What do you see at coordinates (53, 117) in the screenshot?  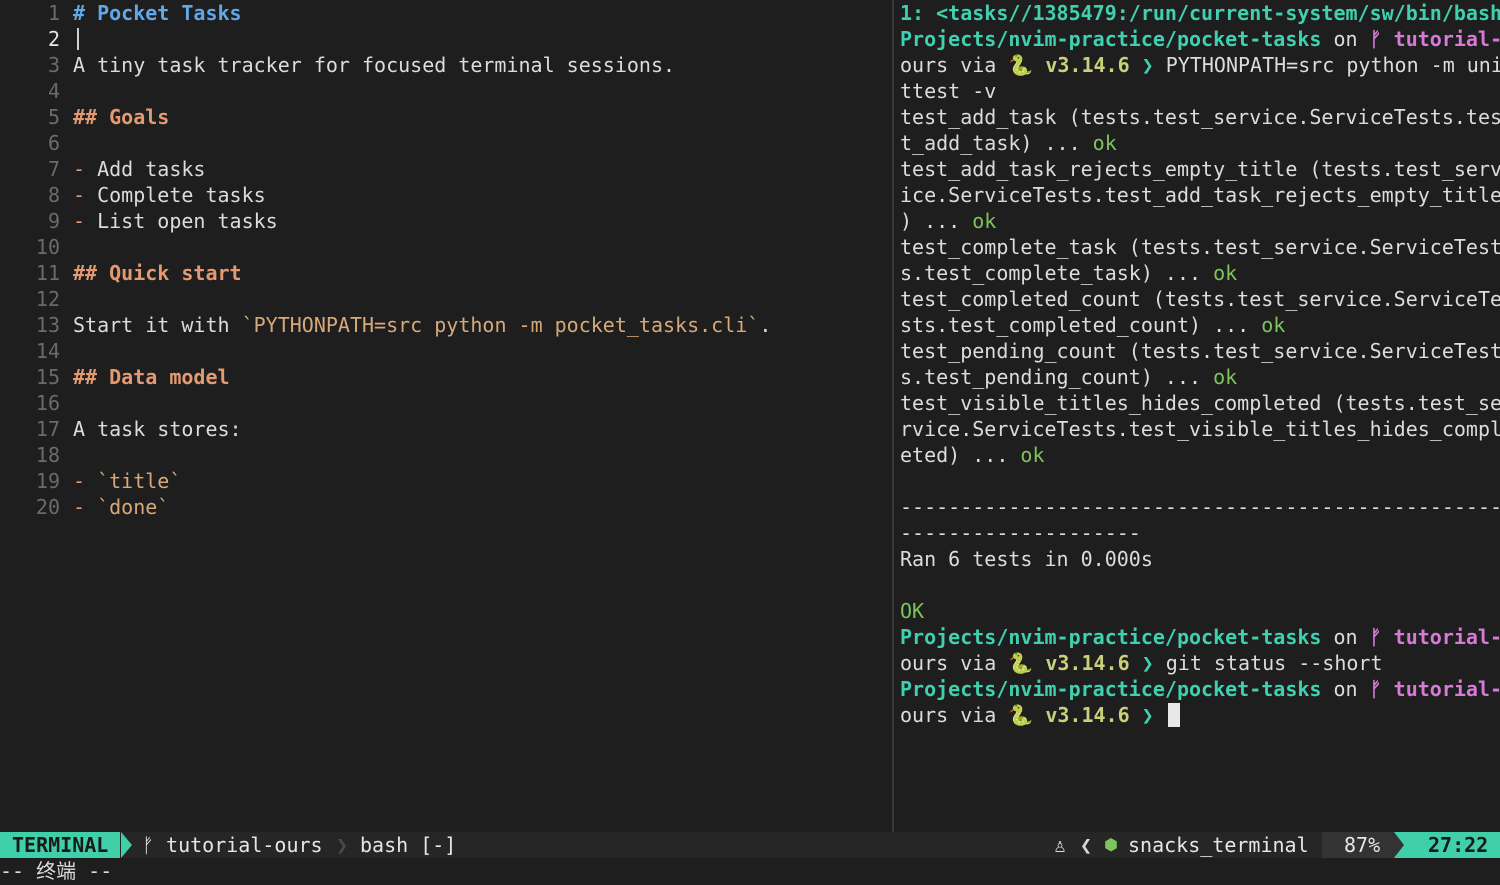 I see `line-number: 5` at bounding box center [53, 117].